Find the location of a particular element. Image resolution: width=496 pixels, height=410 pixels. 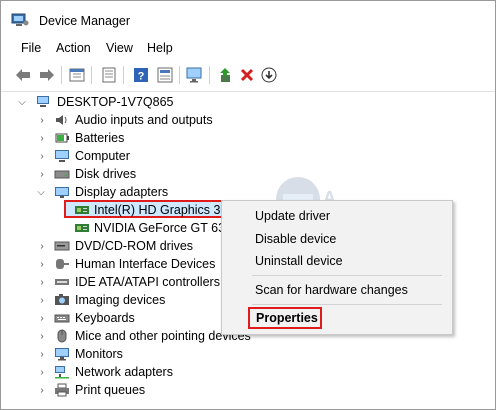

toolbar: ? is located at coordinates (248, 76).